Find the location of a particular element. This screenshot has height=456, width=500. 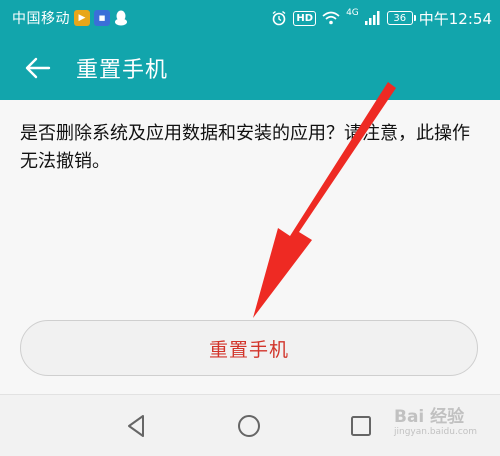

back-button is located at coordinates (38, 68).